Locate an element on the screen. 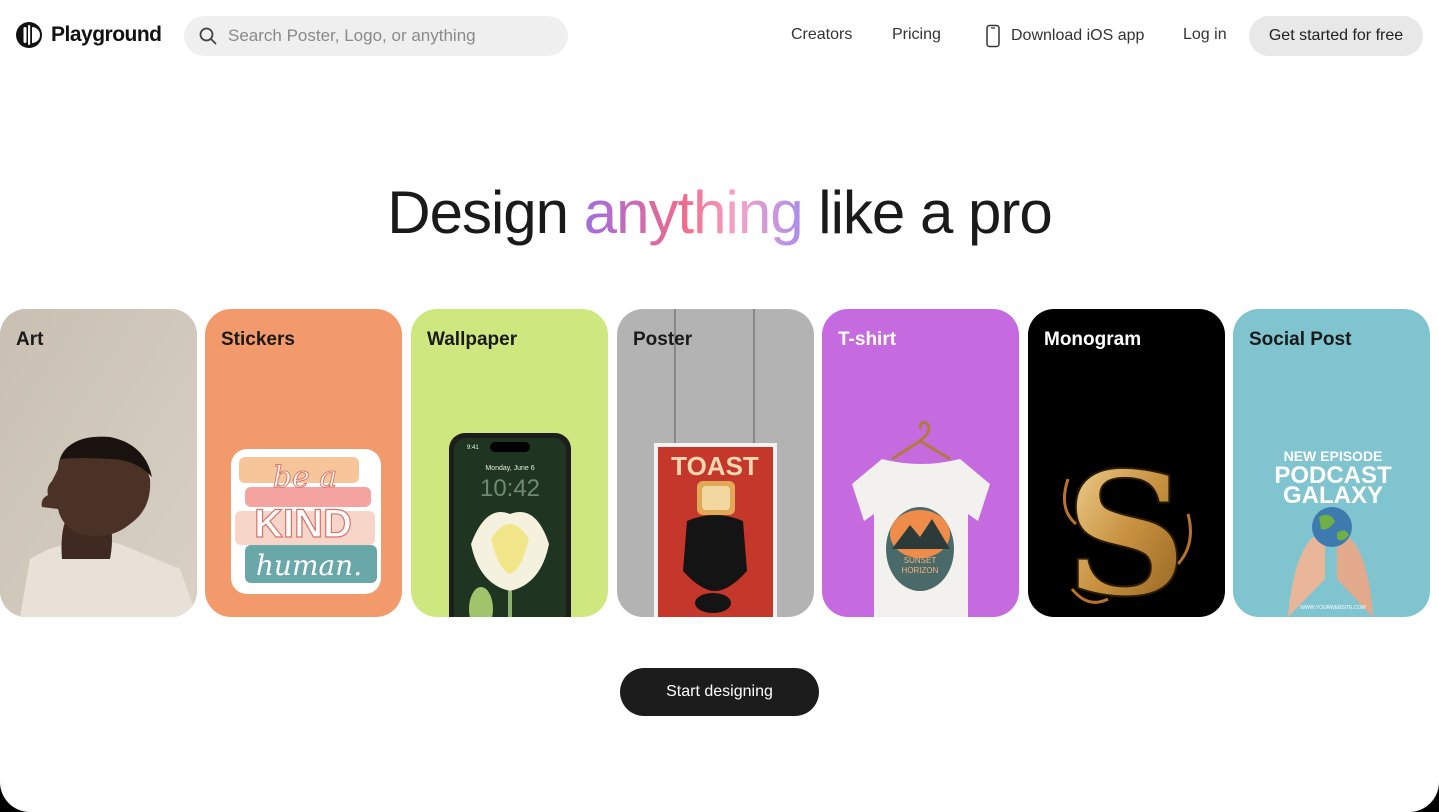 The width and height of the screenshot is (1439, 812). phone-wallpaper-image: 9:41 Monday, June 6 10:42 is located at coordinates (510, 525).